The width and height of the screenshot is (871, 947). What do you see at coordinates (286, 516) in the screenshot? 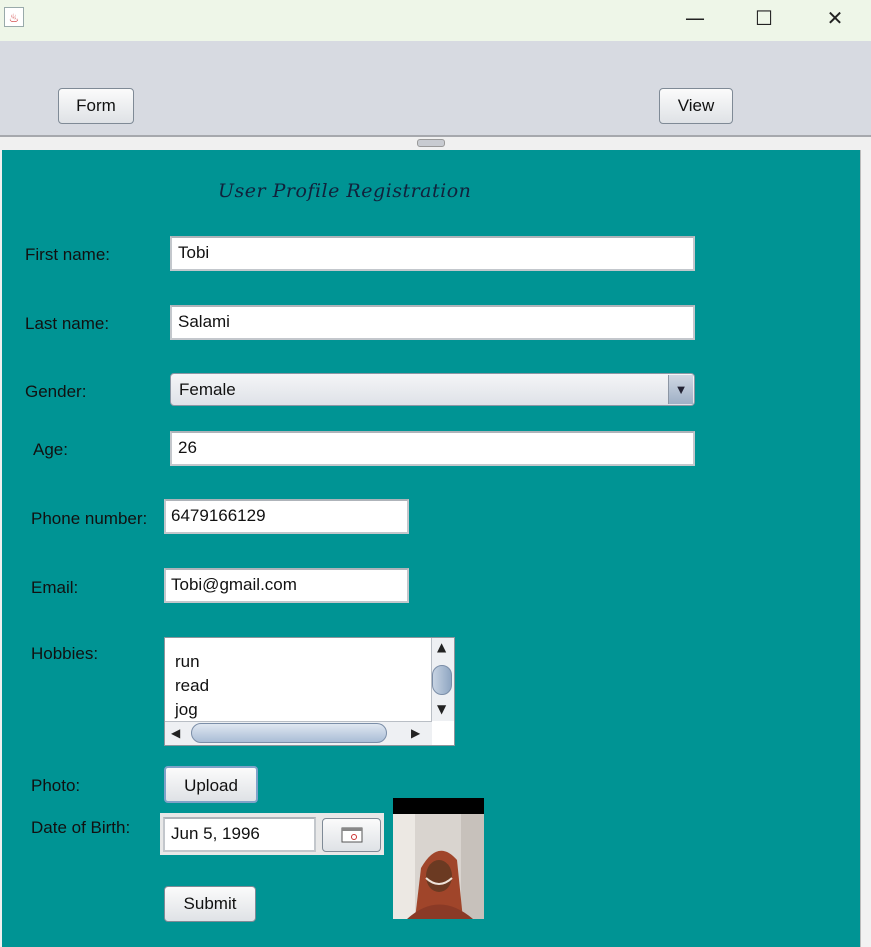
I see `phone-field: 6479166129` at bounding box center [286, 516].